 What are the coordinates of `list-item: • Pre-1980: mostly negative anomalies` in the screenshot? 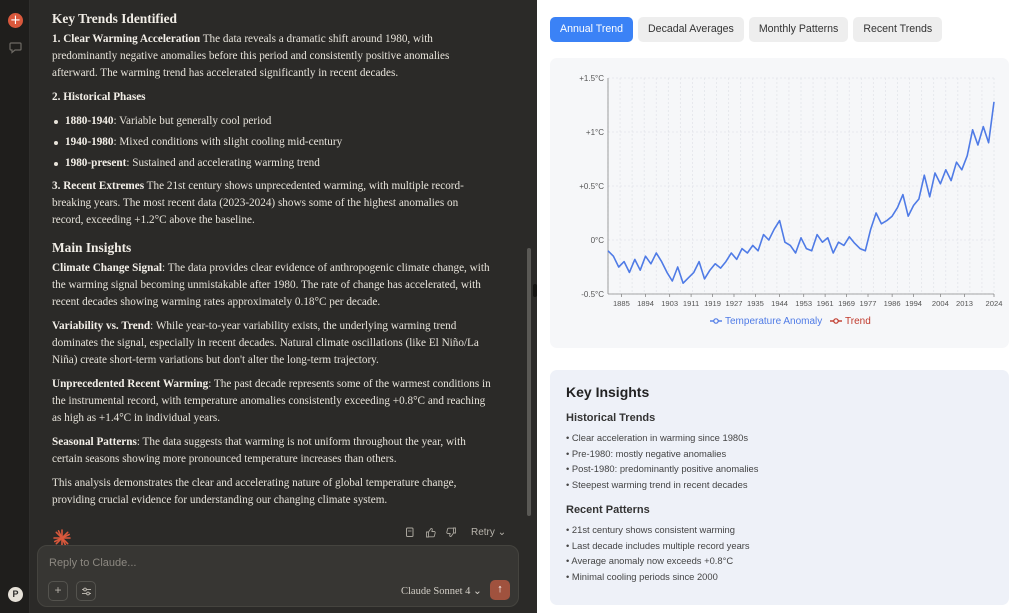 It's located at (646, 453).